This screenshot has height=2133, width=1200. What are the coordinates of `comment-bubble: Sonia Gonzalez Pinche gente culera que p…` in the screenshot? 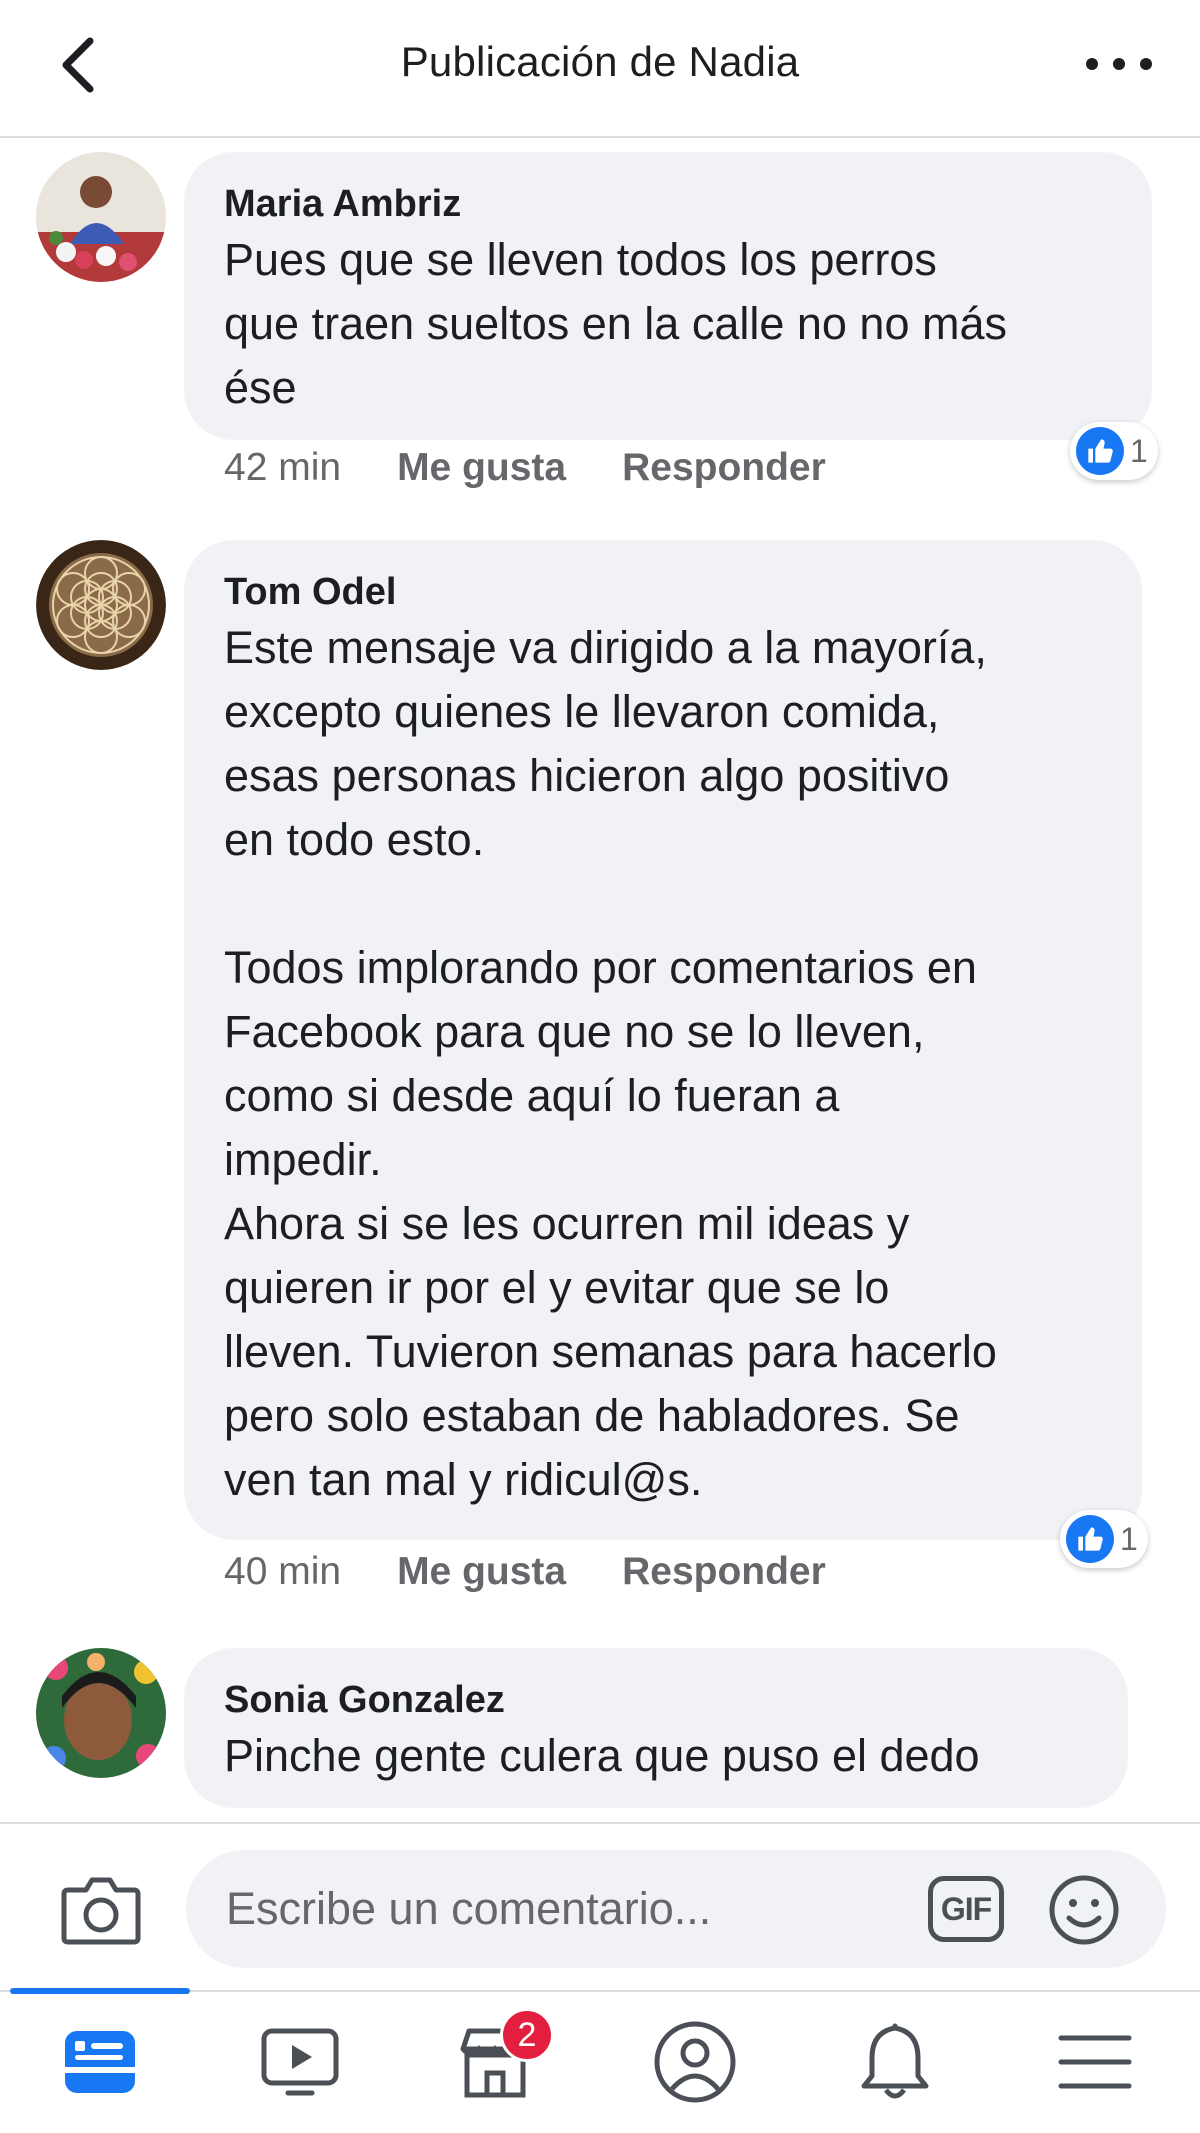 It's located at (656, 1728).